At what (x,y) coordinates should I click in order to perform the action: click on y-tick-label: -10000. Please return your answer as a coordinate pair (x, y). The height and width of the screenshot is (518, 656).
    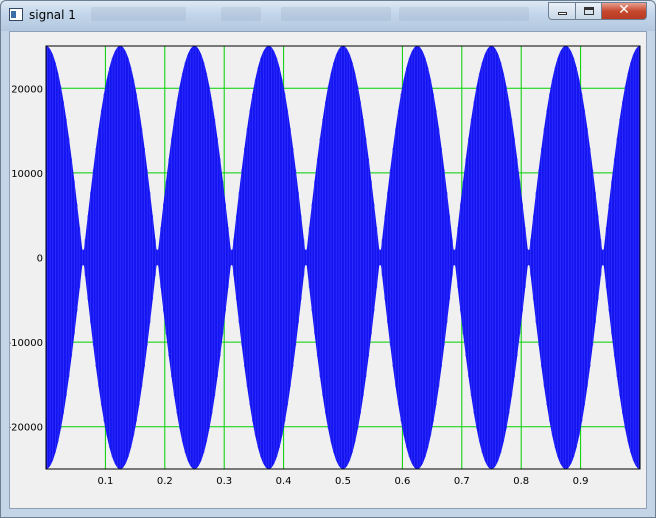
    Looking at the image, I should click on (26, 343).